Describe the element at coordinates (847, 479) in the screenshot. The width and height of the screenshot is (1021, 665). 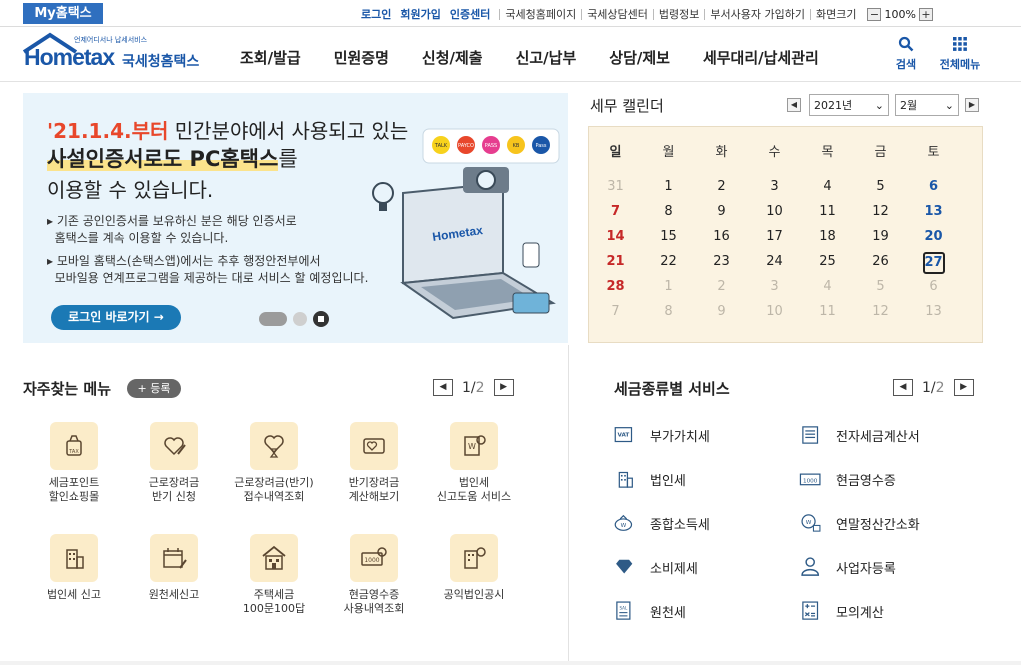
I see `tax-service-item: 1000 현금영수증` at that location.